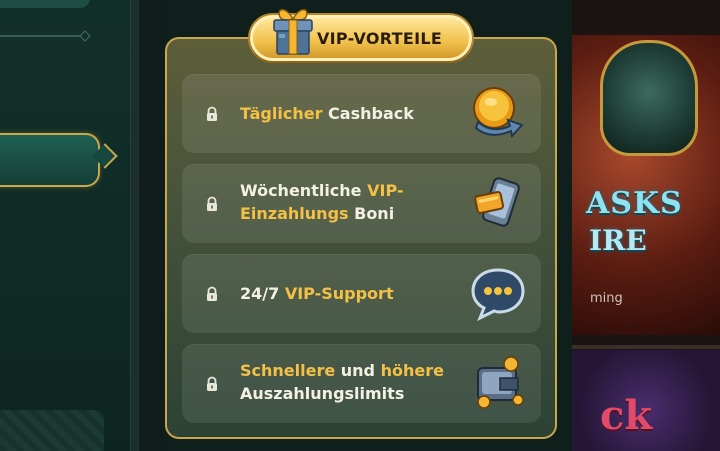  I want to click on benefit-highlight: VIP-Support, so click(339, 293).